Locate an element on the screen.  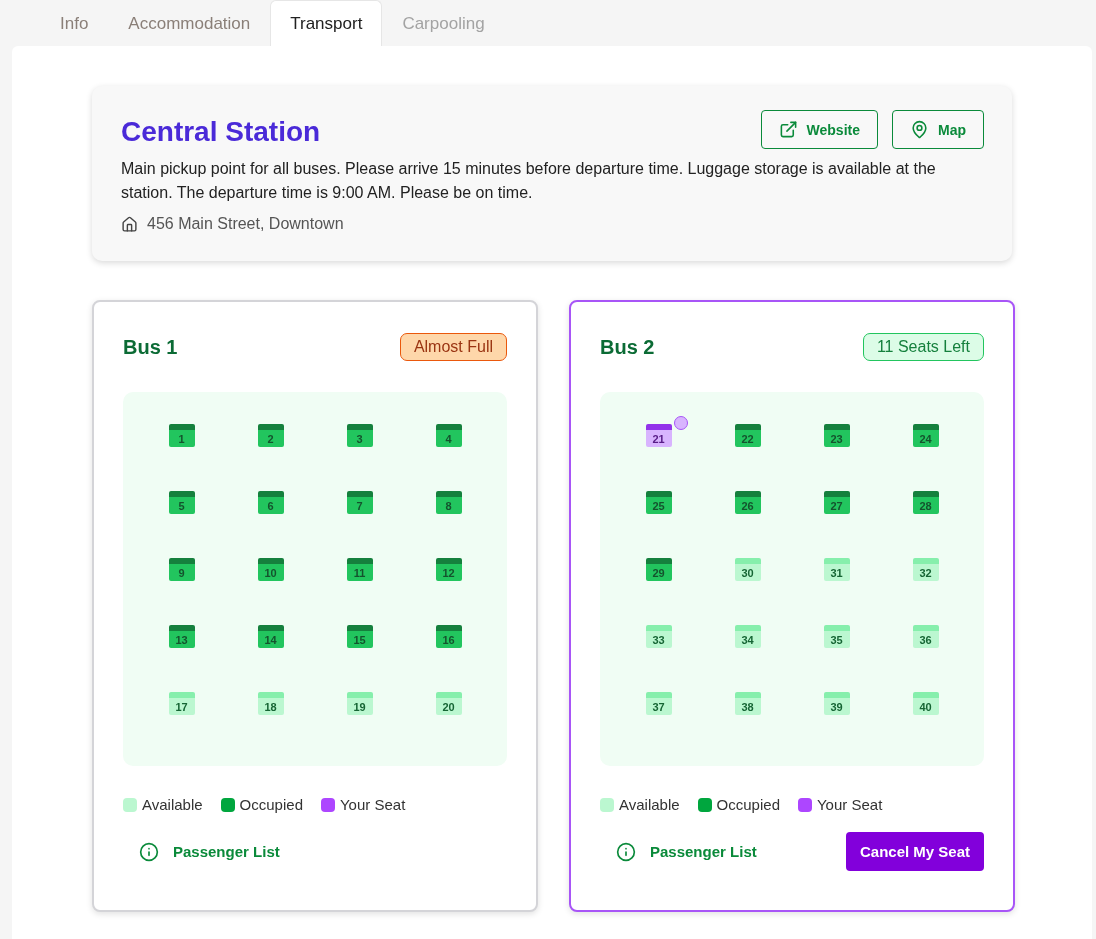
seat: 28 is located at coordinates (925, 502).